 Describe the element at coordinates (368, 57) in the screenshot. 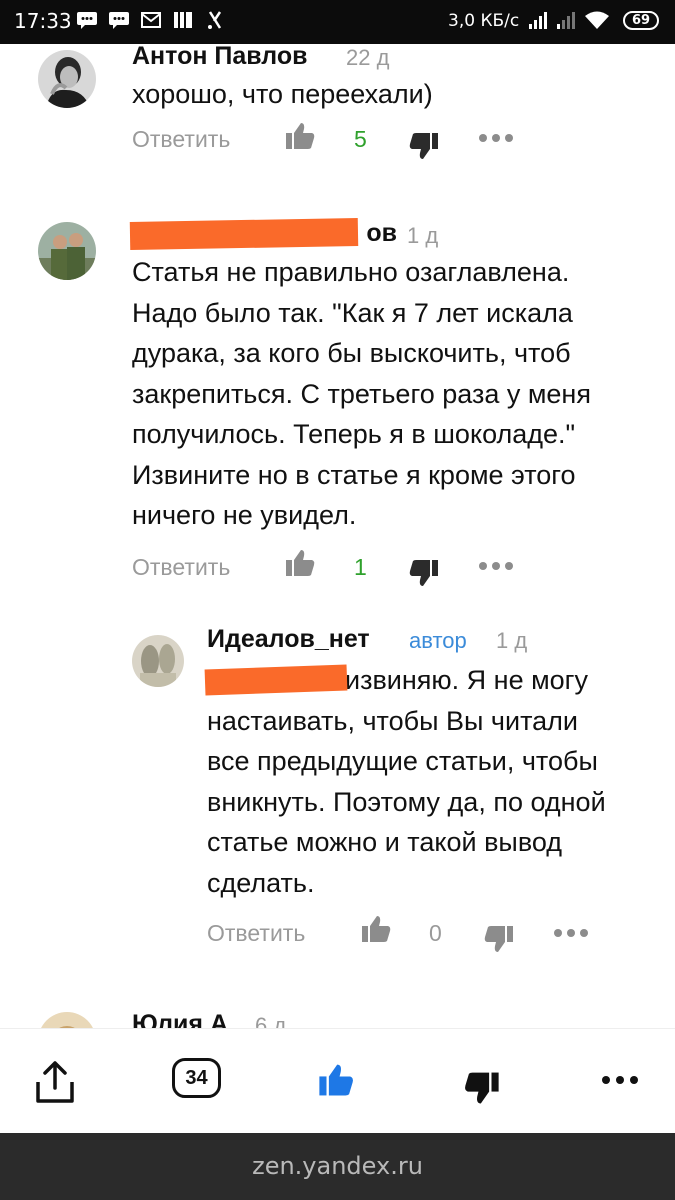

I see `comment-age: 22 д` at that location.